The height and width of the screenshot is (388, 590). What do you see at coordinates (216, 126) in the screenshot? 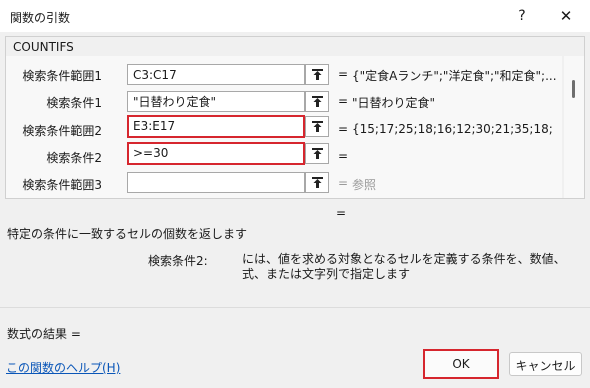
I see `argument-input-range2: E3:E17` at bounding box center [216, 126].